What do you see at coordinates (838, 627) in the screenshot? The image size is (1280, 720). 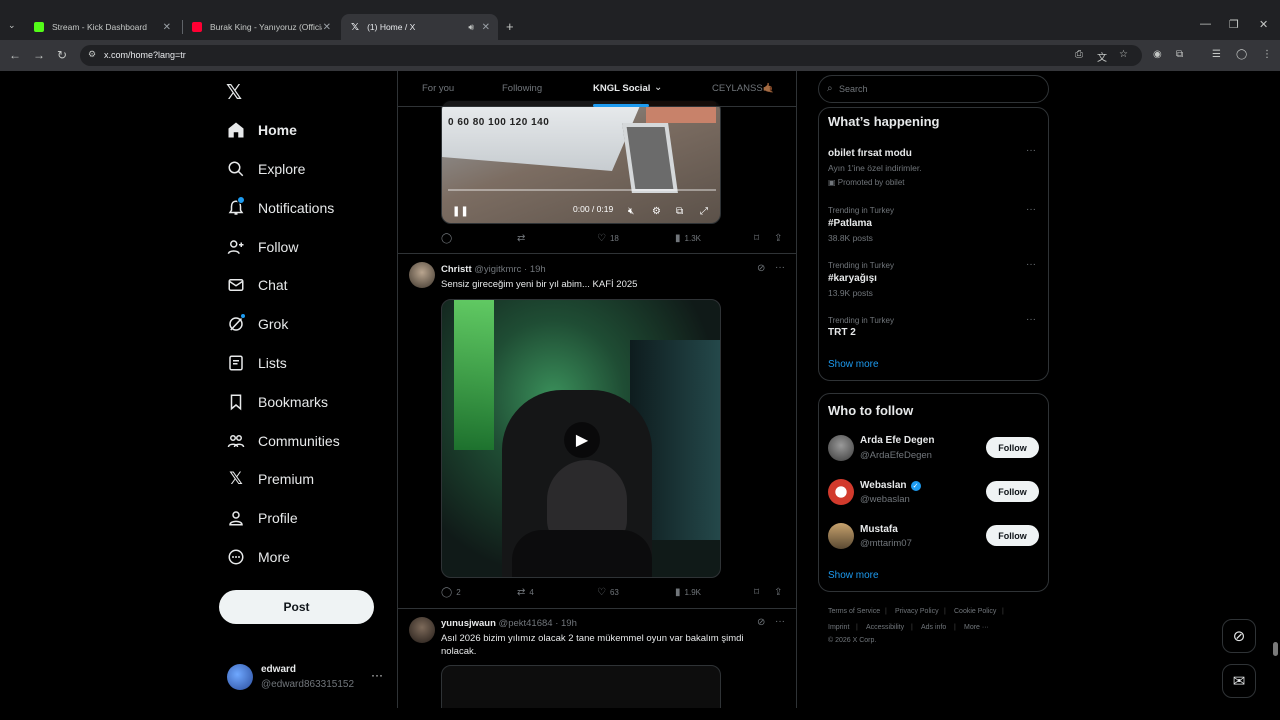 I see `footer-link-imprint: Imprint` at bounding box center [838, 627].